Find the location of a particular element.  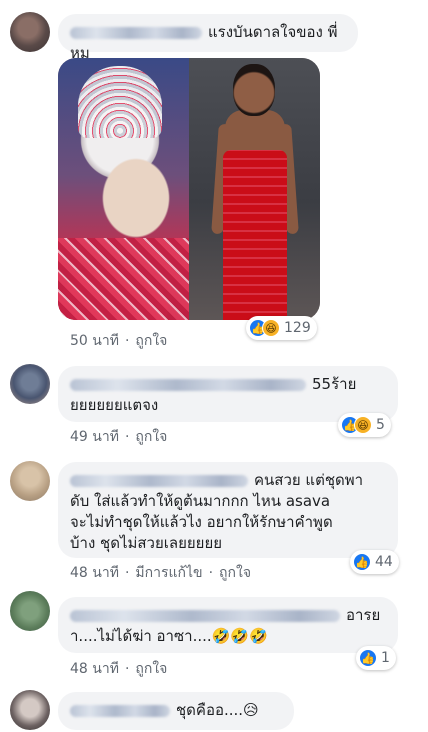

comment-text-line-2: ยยยยยยแตจง is located at coordinates (114, 405).